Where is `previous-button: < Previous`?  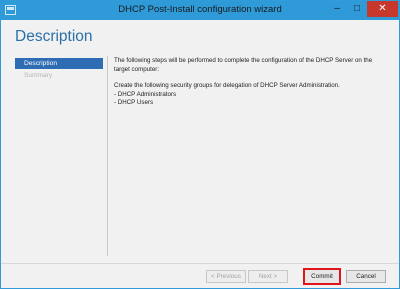 previous-button: < Previous is located at coordinates (226, 276).